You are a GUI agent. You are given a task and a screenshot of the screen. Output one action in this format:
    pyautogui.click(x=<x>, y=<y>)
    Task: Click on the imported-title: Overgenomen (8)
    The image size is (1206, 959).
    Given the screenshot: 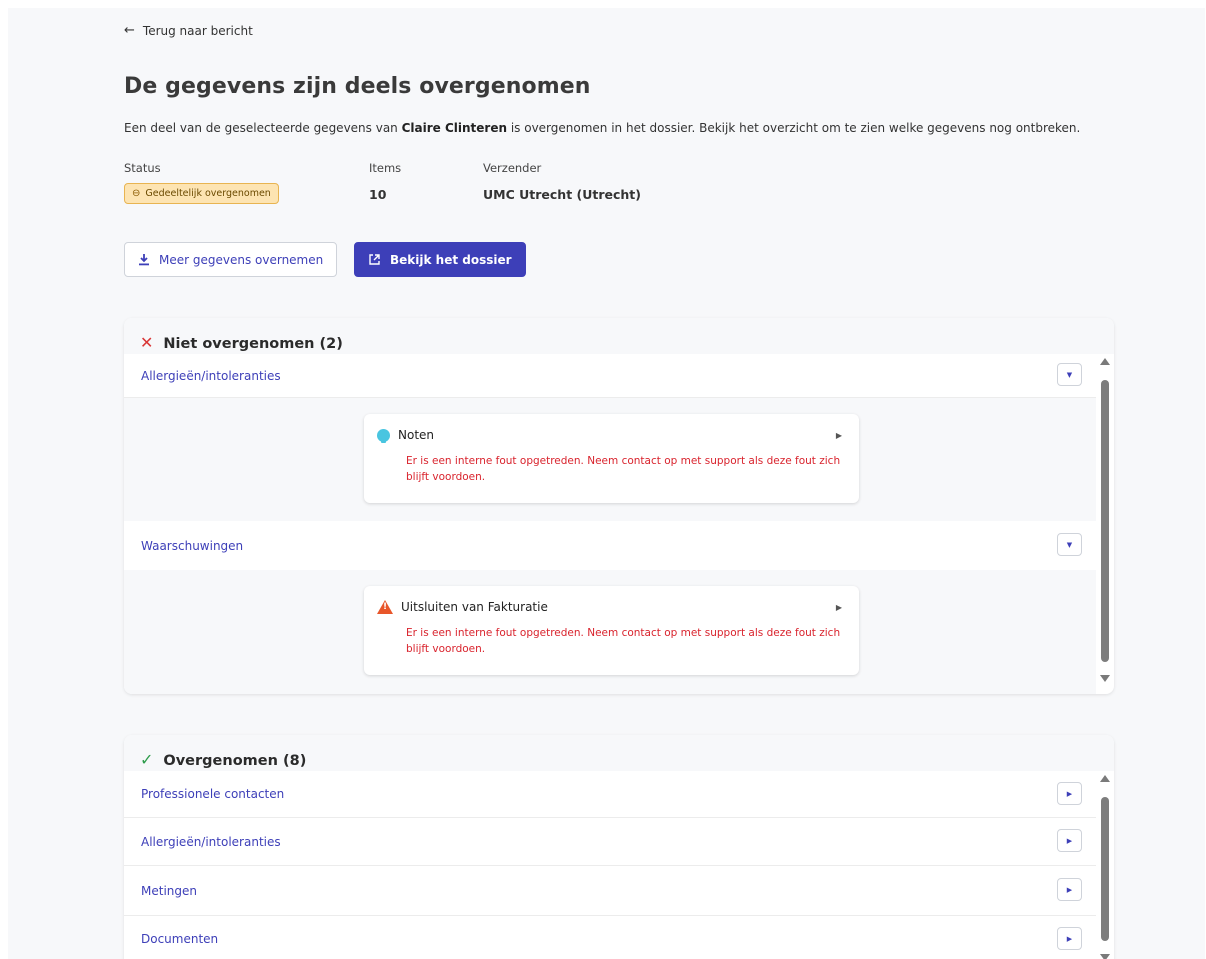 What is the action you would take?
    pyautogui.click(x=235, y=761)
    